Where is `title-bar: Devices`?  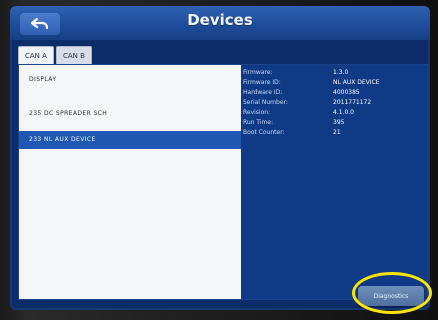
title-bar: Devices is located at coordinates (220, 23).